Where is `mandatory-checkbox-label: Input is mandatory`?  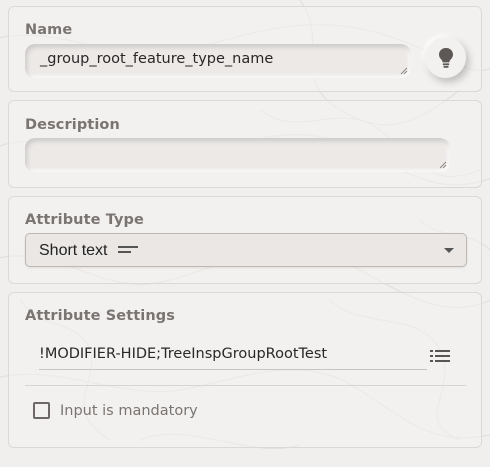 mandatory-checkbox-label: Input is mandatory is located at coordinates (129, 411).